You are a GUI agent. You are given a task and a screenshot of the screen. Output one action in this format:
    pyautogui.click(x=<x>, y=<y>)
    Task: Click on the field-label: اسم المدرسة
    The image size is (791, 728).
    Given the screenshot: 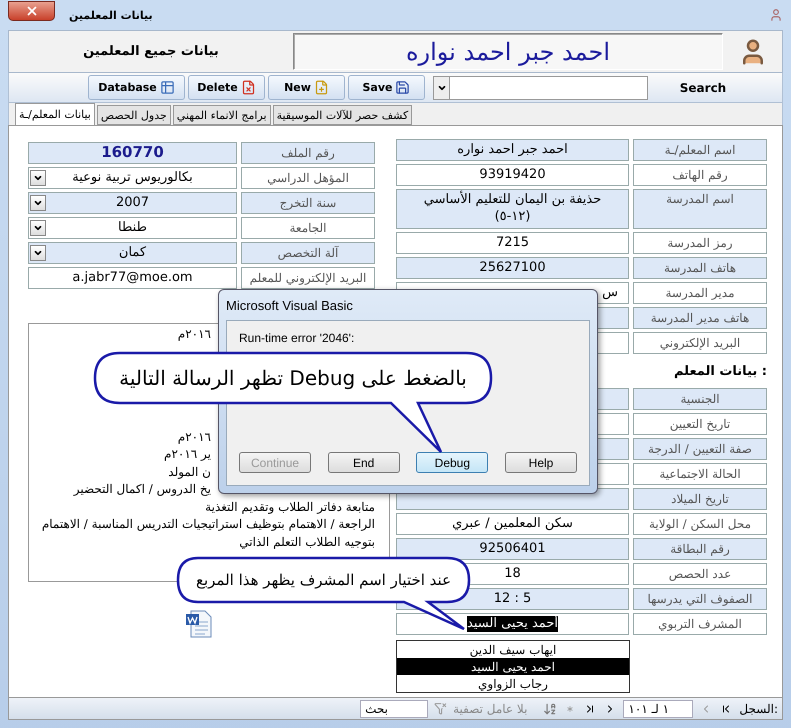 What is the action you would take?
    pyautogui.click(x=700, y=209)
    